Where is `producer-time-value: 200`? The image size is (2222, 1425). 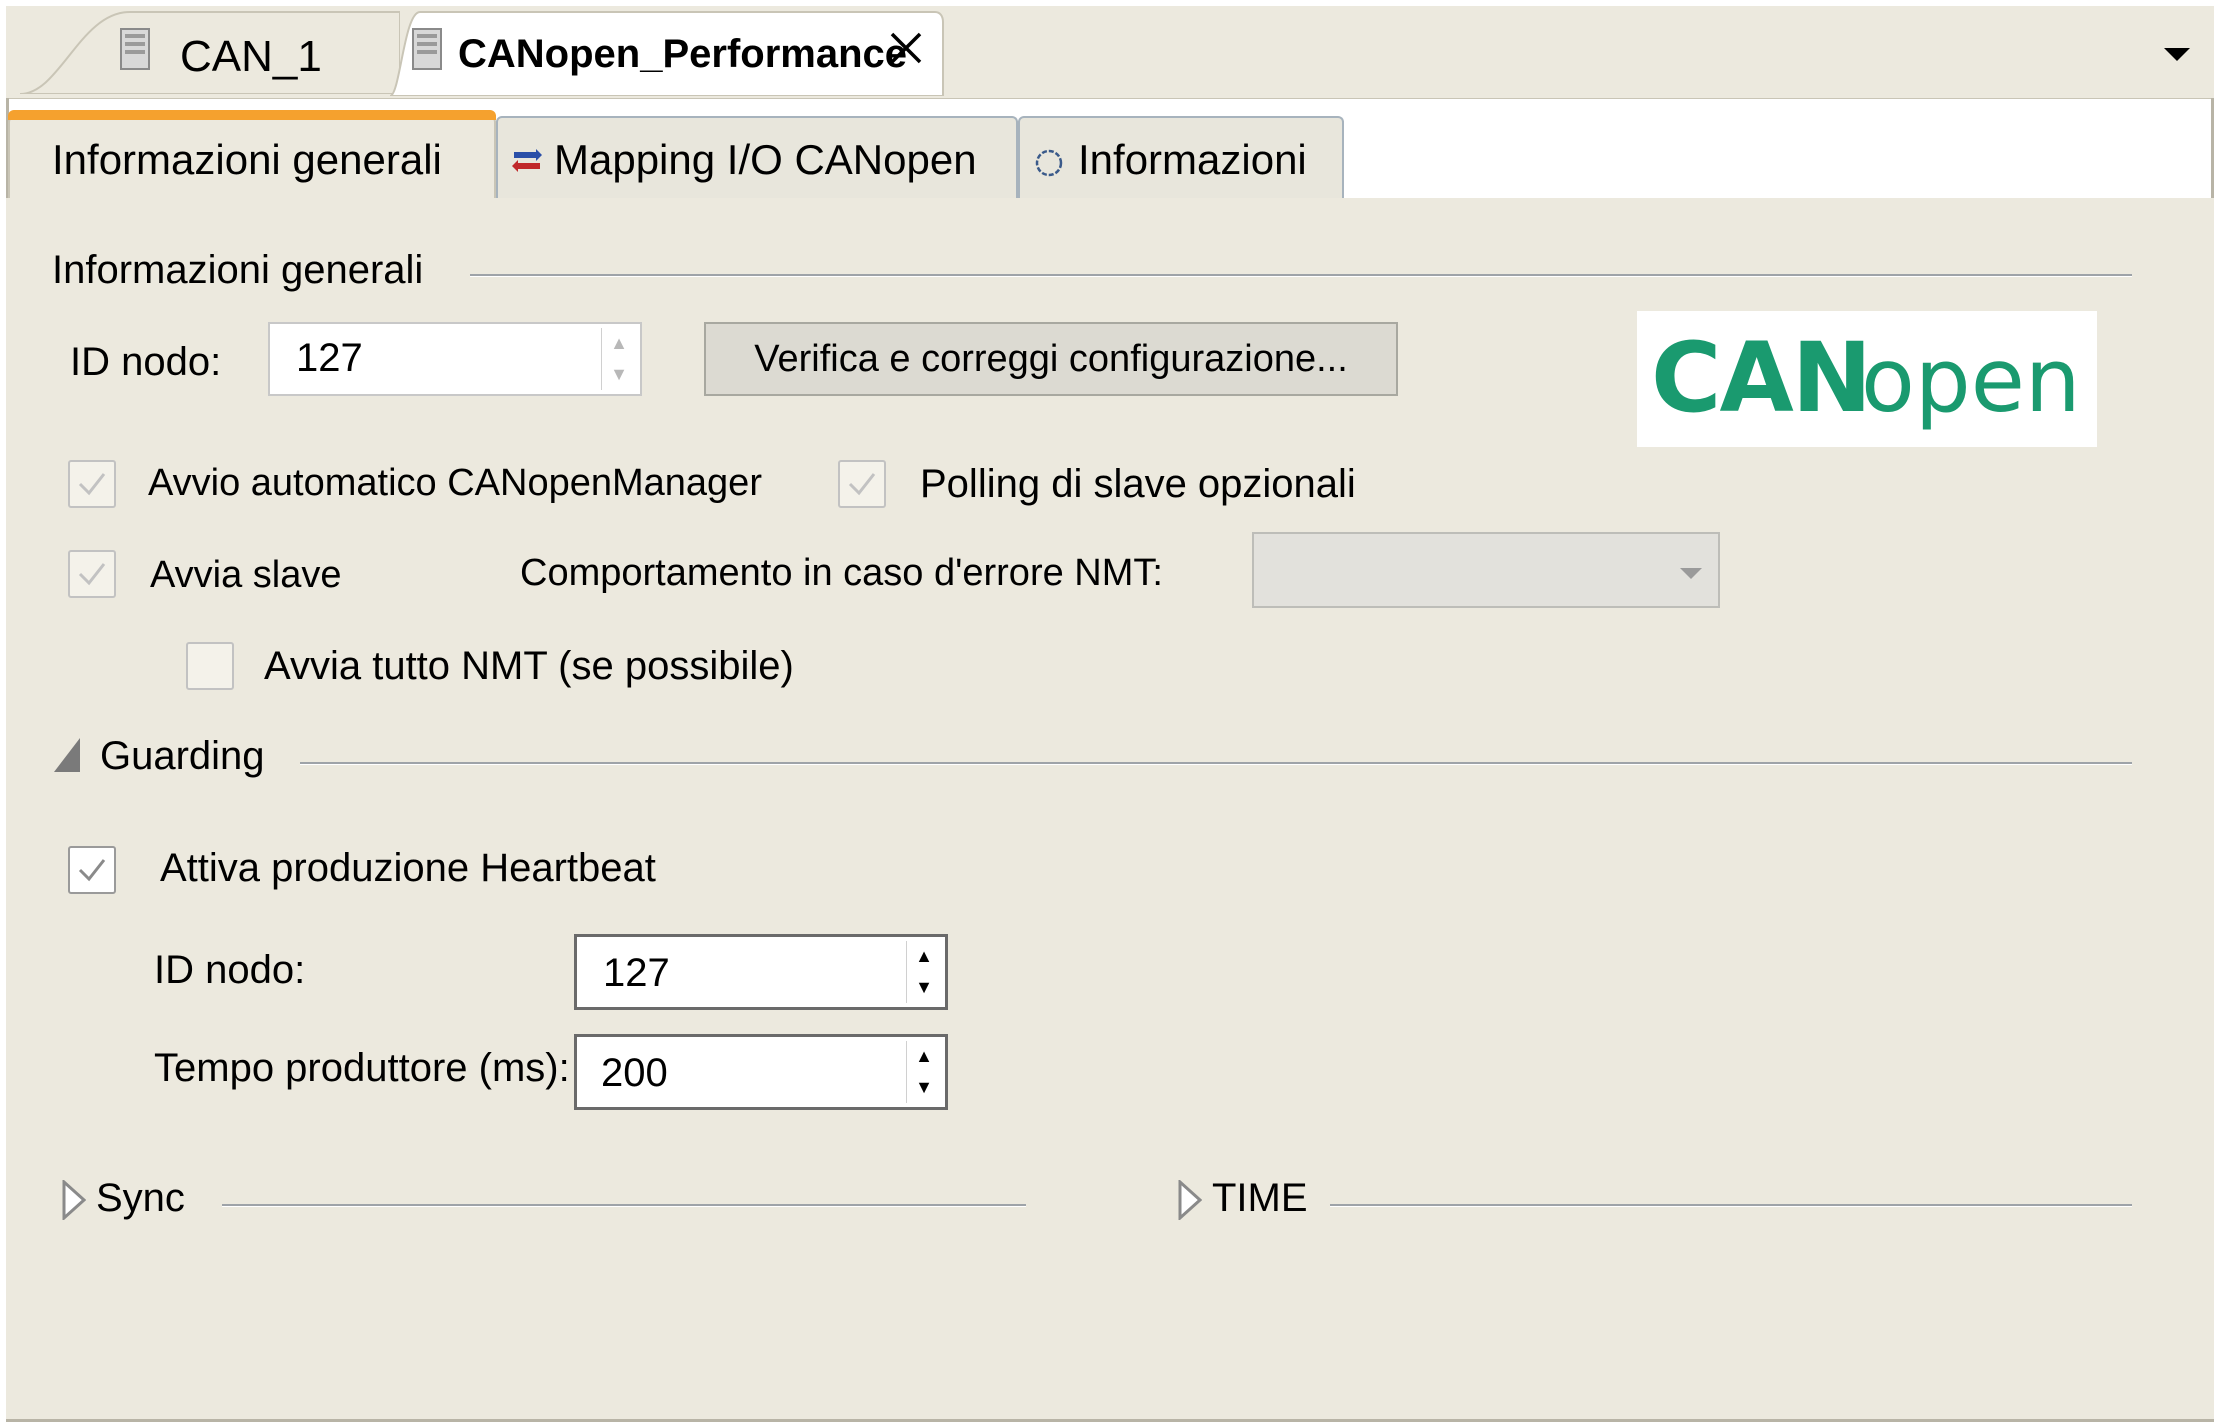 producer-time-value: 200 is located at coordinates (634, 1073).